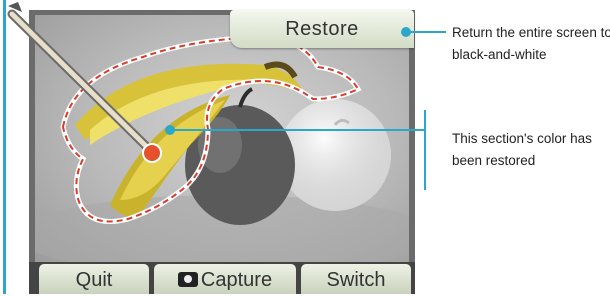 The height and width of the screenshot is (296, 610). I want to click on callout-section-text: This section's color has been restored, so click(522, 149).